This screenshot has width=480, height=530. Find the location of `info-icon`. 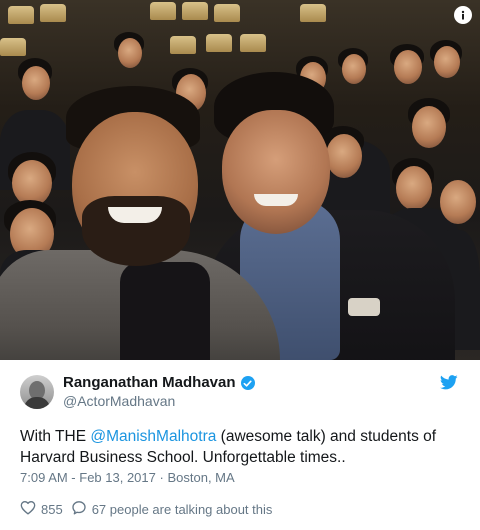

info-icon is located at coordinates (463, 15).